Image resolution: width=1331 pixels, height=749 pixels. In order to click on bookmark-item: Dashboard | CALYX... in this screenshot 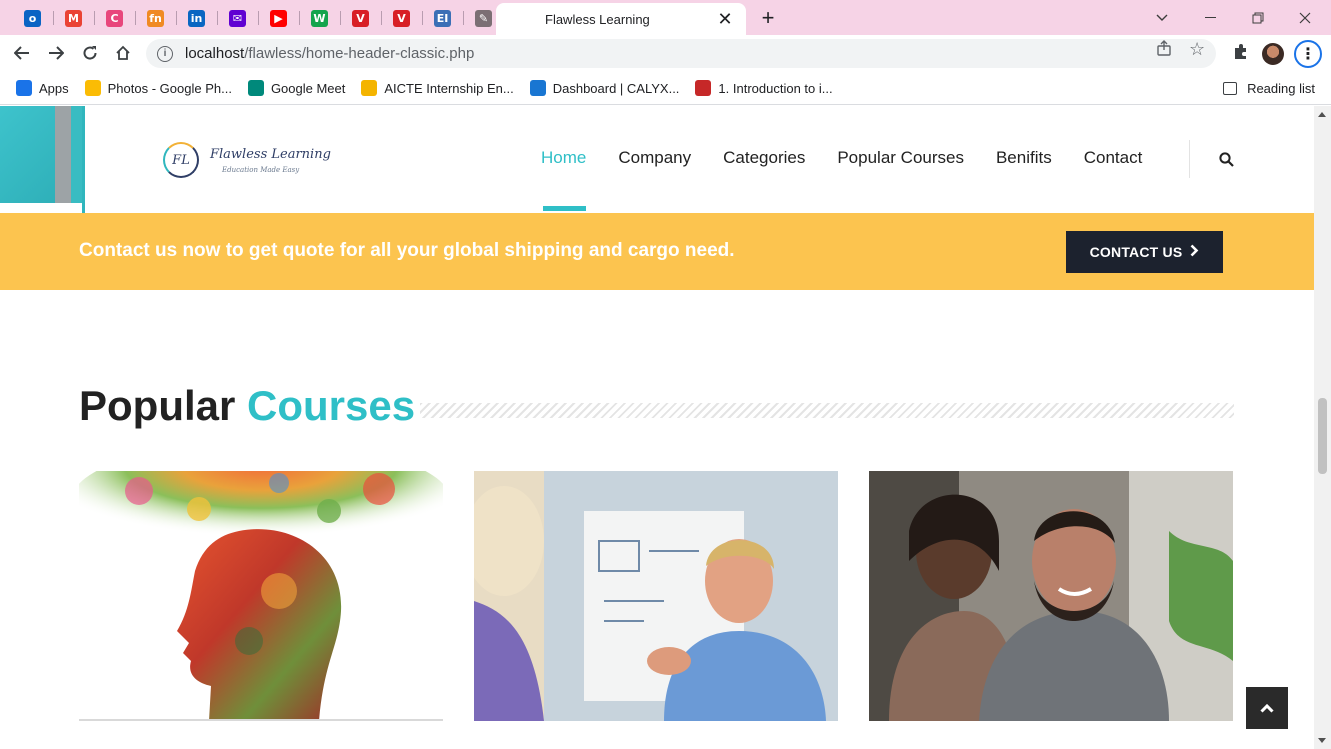, I will do `click(604, 88)`.